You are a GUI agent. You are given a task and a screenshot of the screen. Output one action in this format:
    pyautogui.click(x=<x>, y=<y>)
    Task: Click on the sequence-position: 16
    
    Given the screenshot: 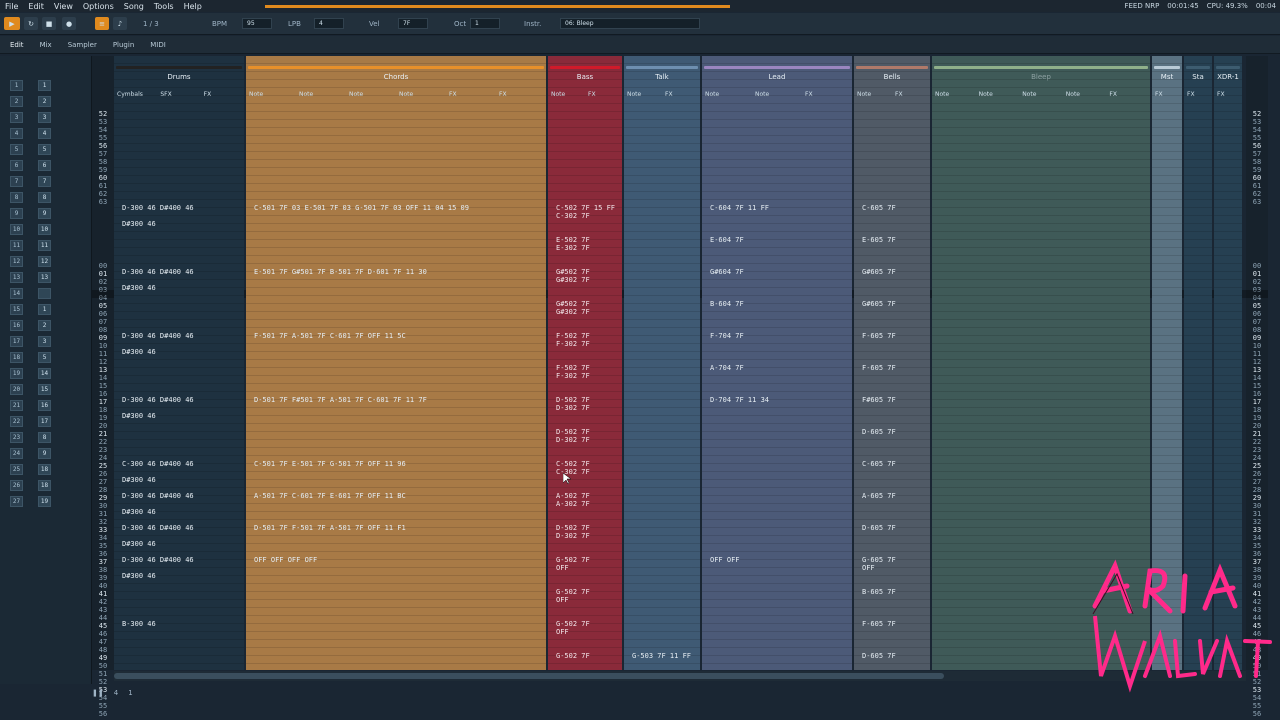 What is the action you would take?
    pyautogui.click(x=16, y=325)
    